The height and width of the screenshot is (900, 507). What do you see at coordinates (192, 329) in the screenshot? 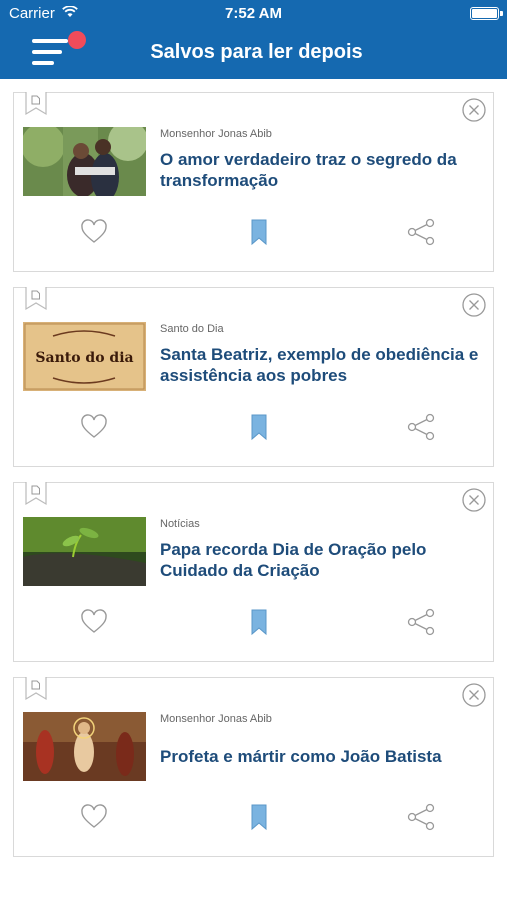
I see `article-category: Santo do Dia` at bounding box center [192, 329].